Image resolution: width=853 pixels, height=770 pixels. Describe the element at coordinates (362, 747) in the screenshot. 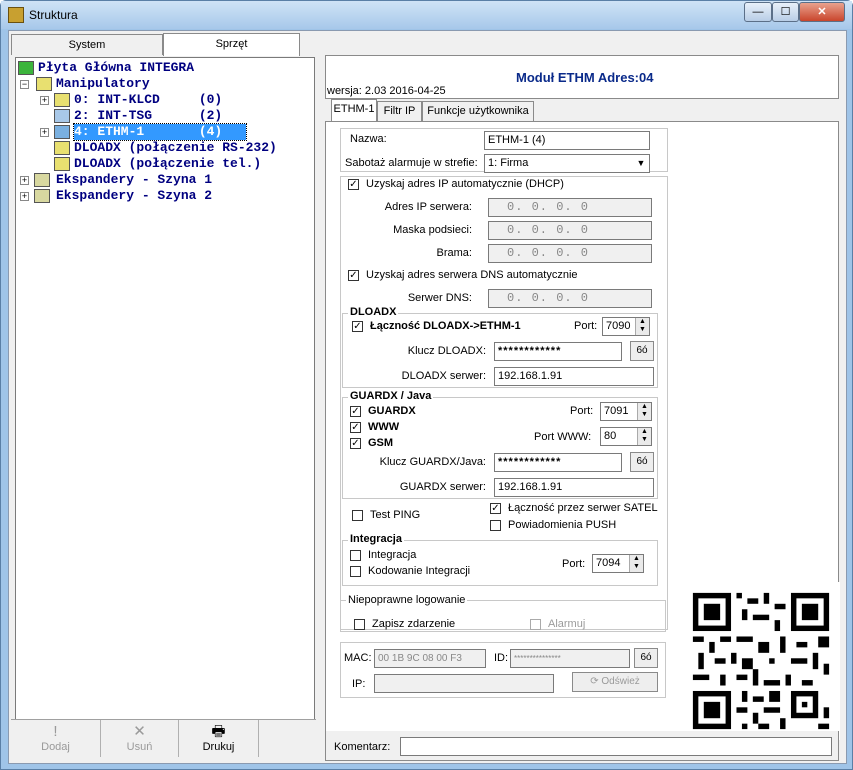

I see `comment-label: Komentarz:` at that location.